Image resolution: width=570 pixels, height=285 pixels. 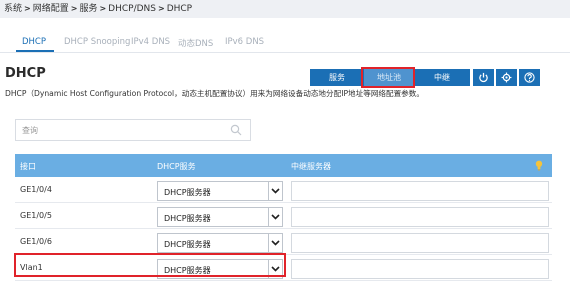 What do you see at coordinates (132, 9) in the screenshot?
I see `breadcrumb-item-dhcp-dns: DHCP/DNS` at bounding box center [132, 9].